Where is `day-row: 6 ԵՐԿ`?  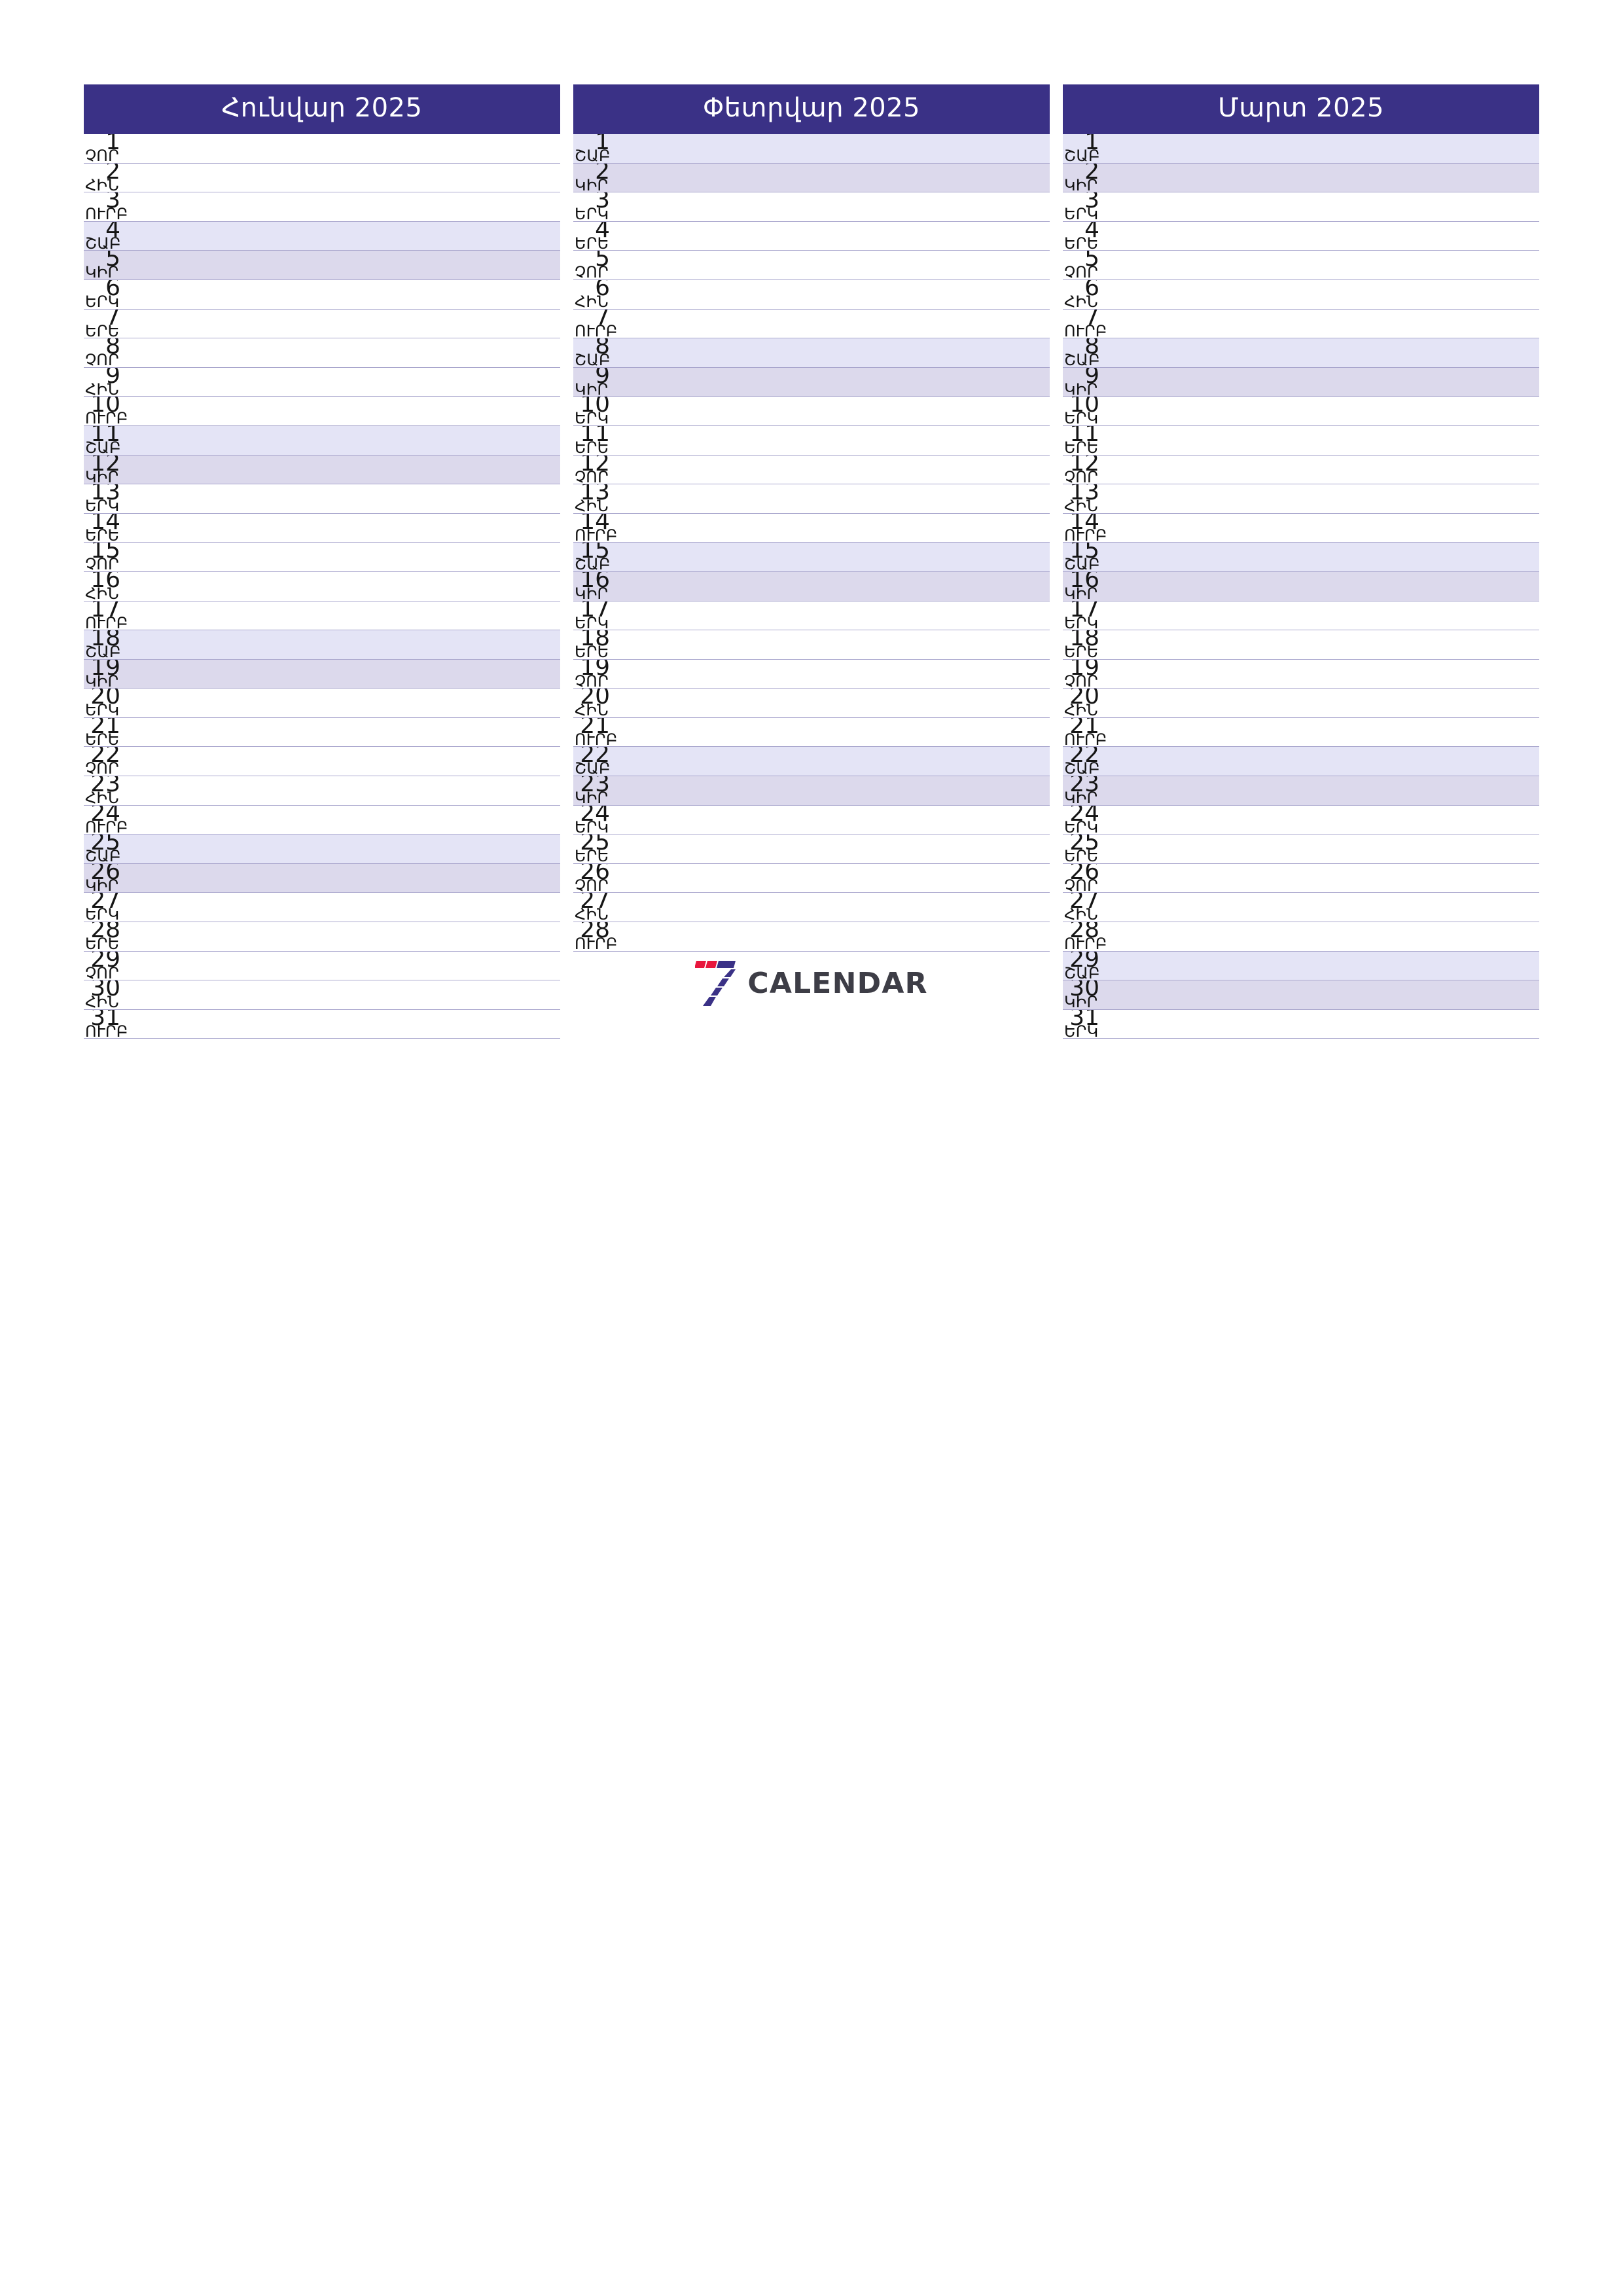
day-row: 6 ԵՐԿ is located at coordinates (322, 294).